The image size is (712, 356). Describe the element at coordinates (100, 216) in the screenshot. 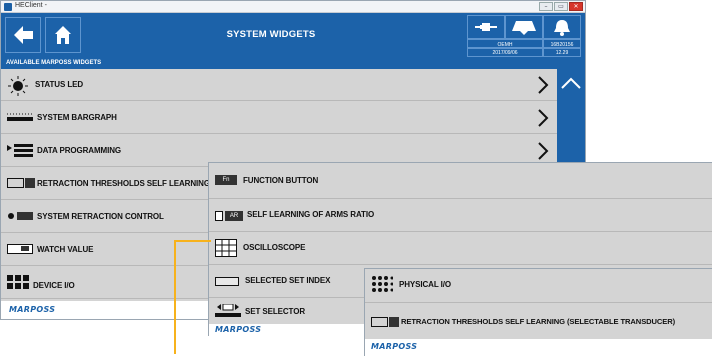

I see `widget-label: SYSTEM RETRACTION CONTROL` at that location.